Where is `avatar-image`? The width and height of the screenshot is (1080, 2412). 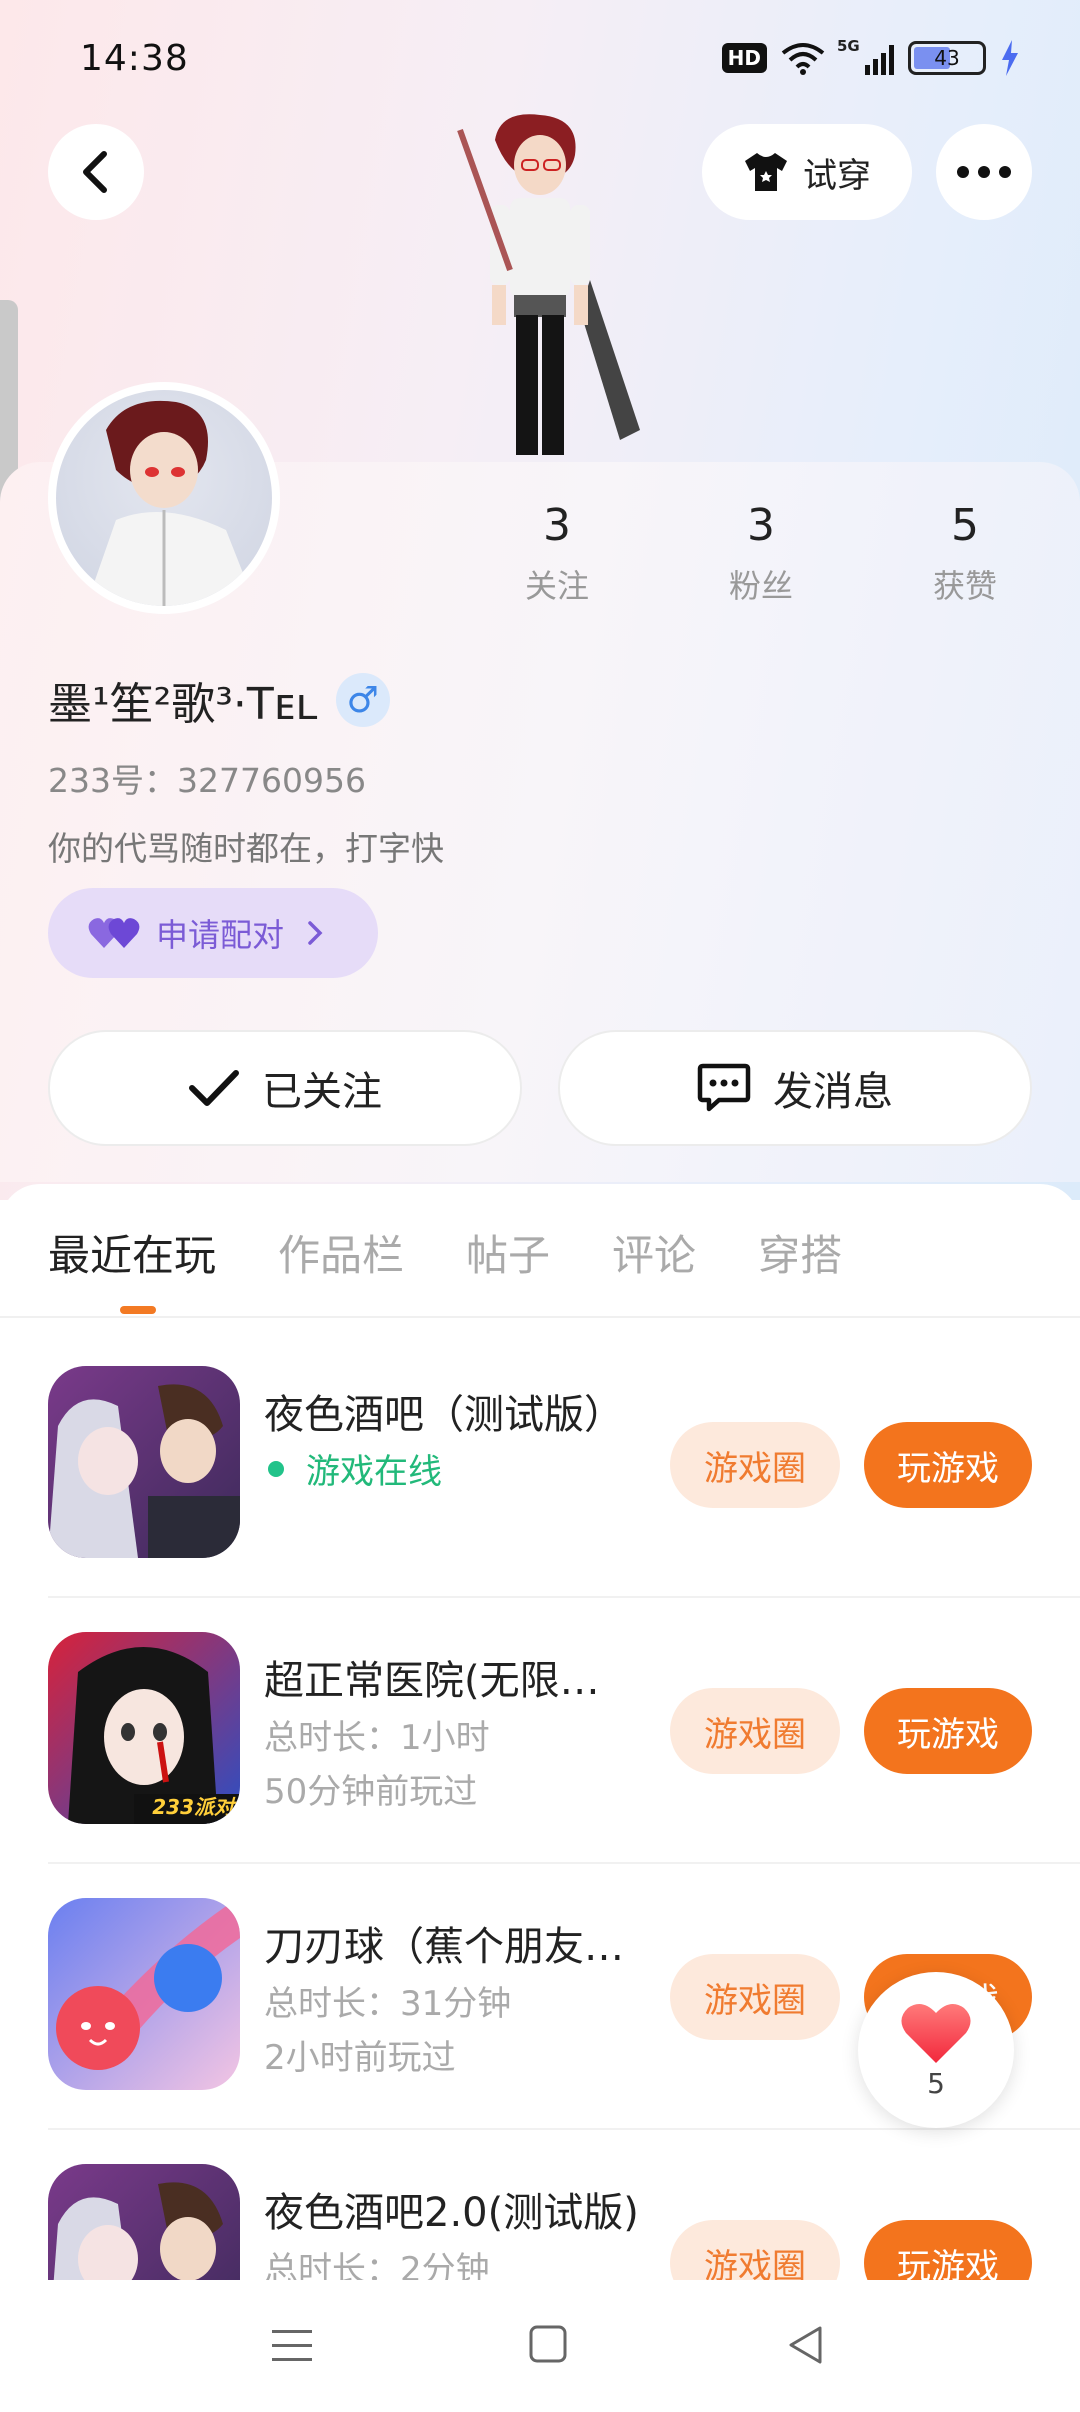 avatar-image is located at coordinates (164, 498).